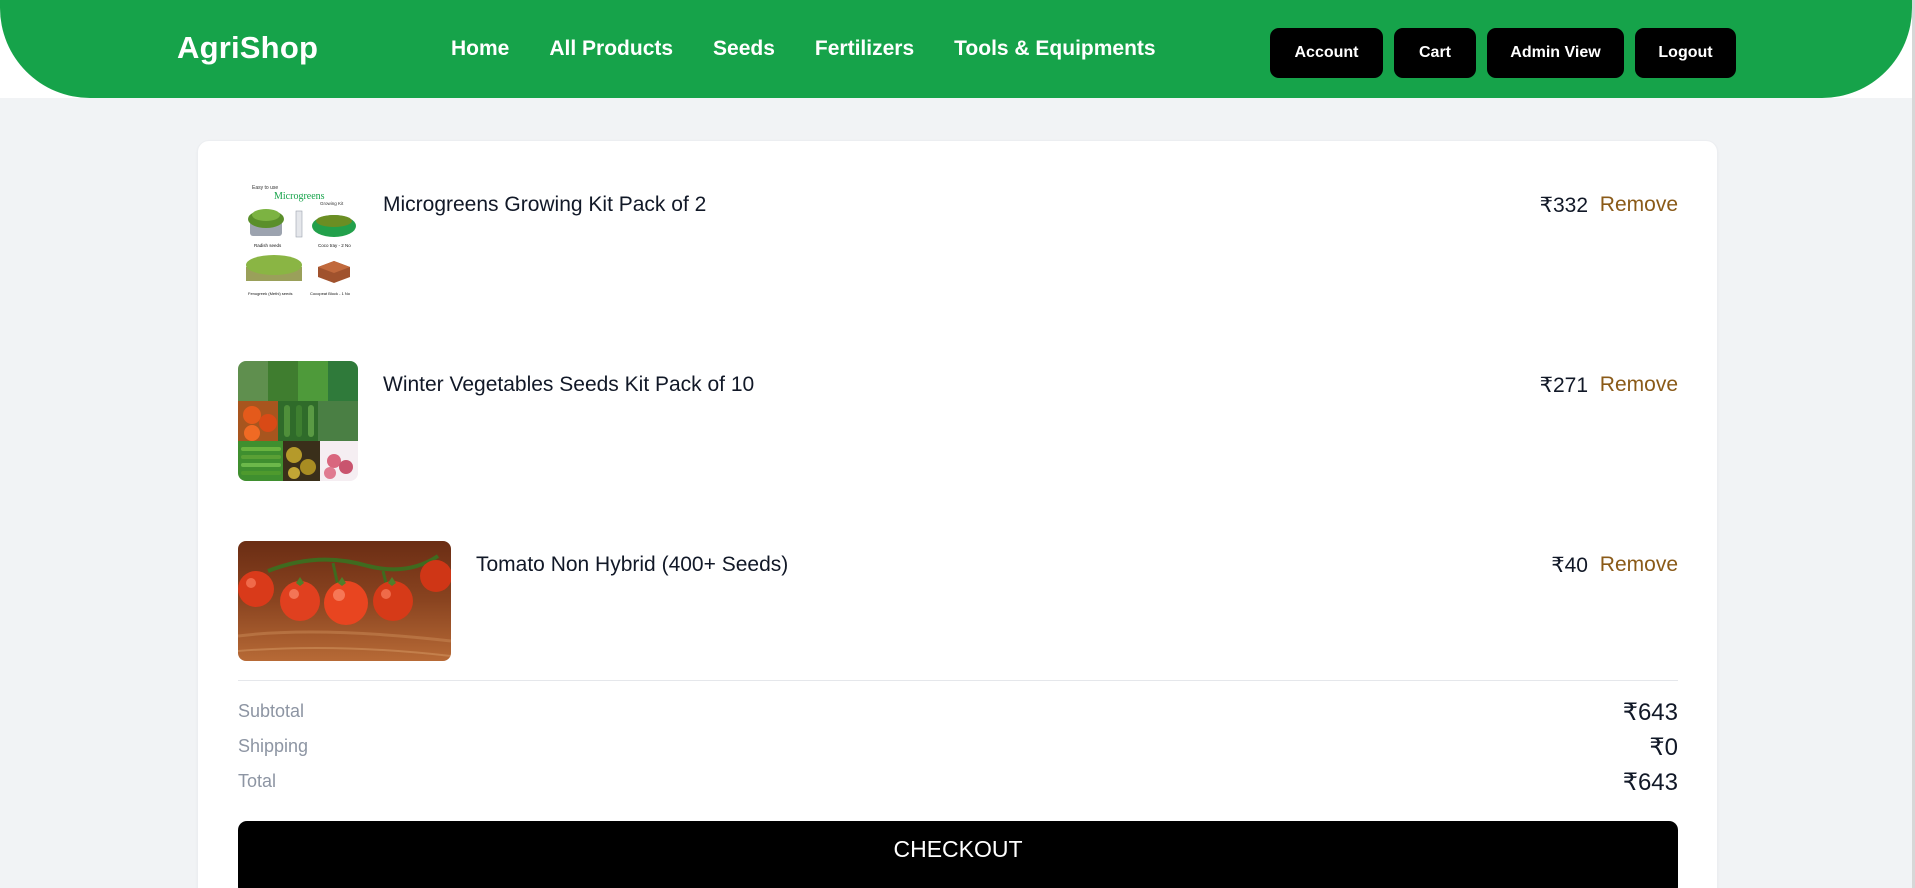 This screenshot has width=1915, height=888. I want to click on total-row: Total ₹643, so click(958, 785).